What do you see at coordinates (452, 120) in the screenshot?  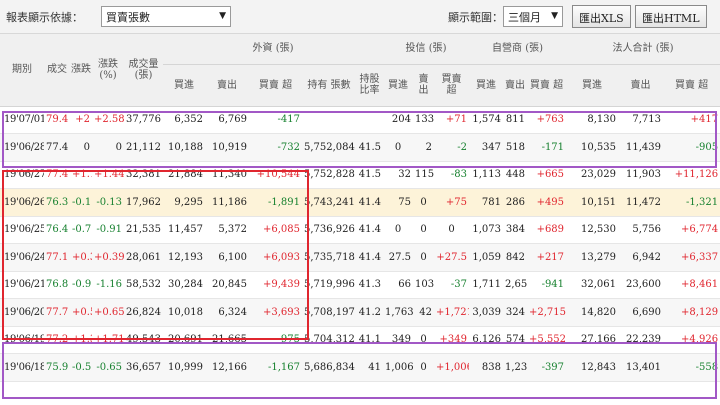 I see `cell-t-net: +71` at bounding box center [452, 120].